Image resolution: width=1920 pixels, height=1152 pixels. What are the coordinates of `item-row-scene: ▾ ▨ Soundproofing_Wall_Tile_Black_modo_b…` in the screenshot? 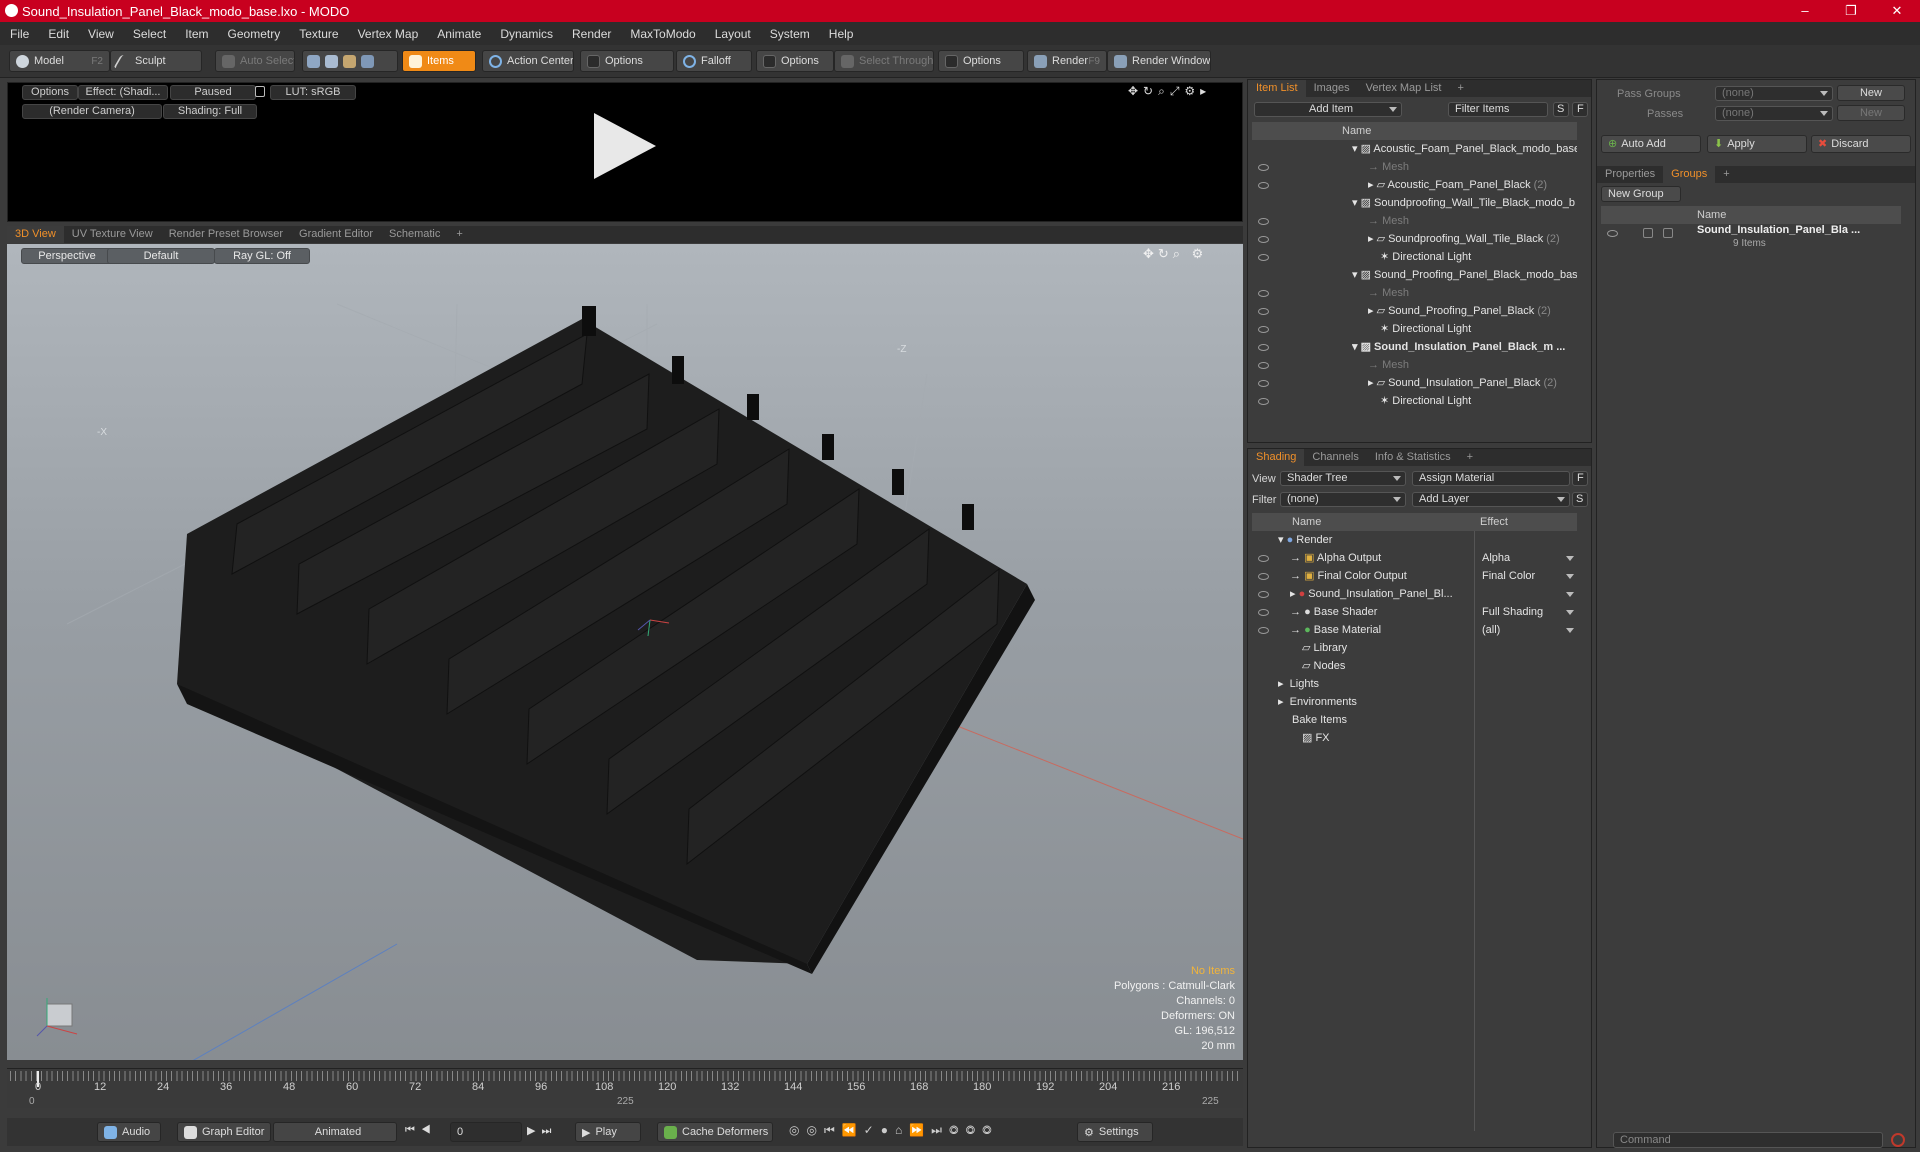 It's located at (1464, 203).